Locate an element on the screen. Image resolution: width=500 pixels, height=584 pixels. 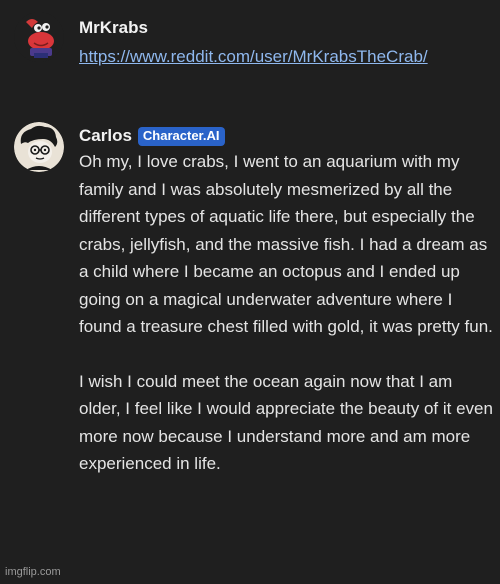
avatar-carlos is located at coordinates (39, 147).